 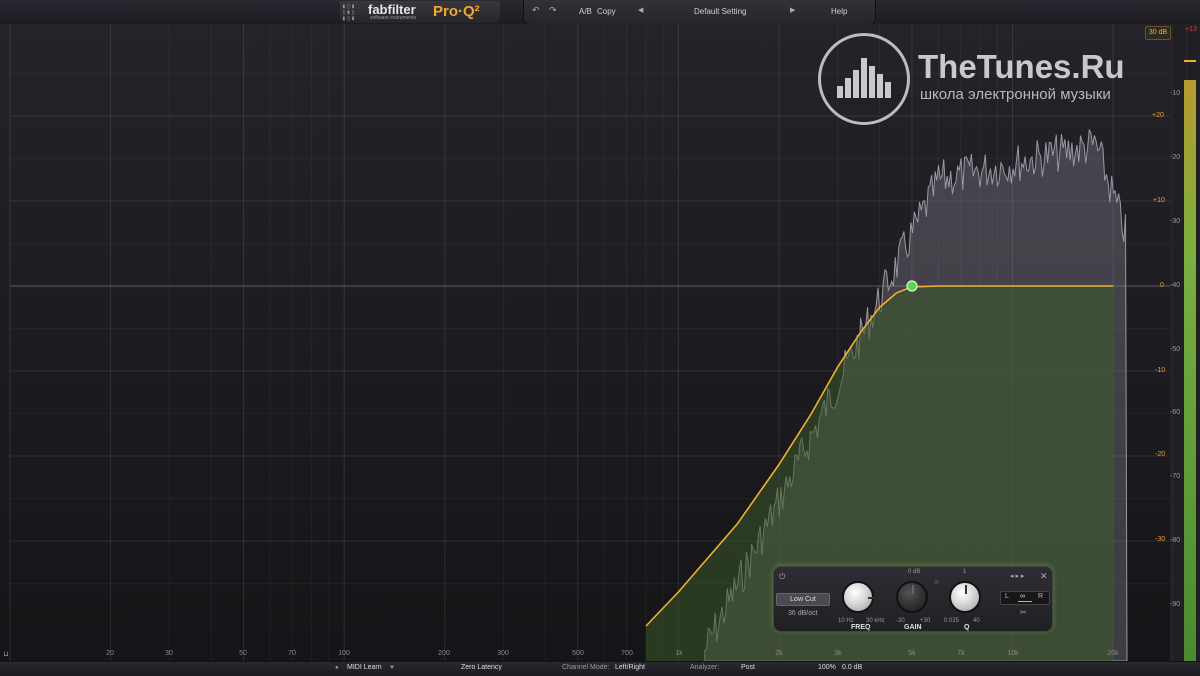 I want to click on freq-label: 100, so click(x=344, y=653).